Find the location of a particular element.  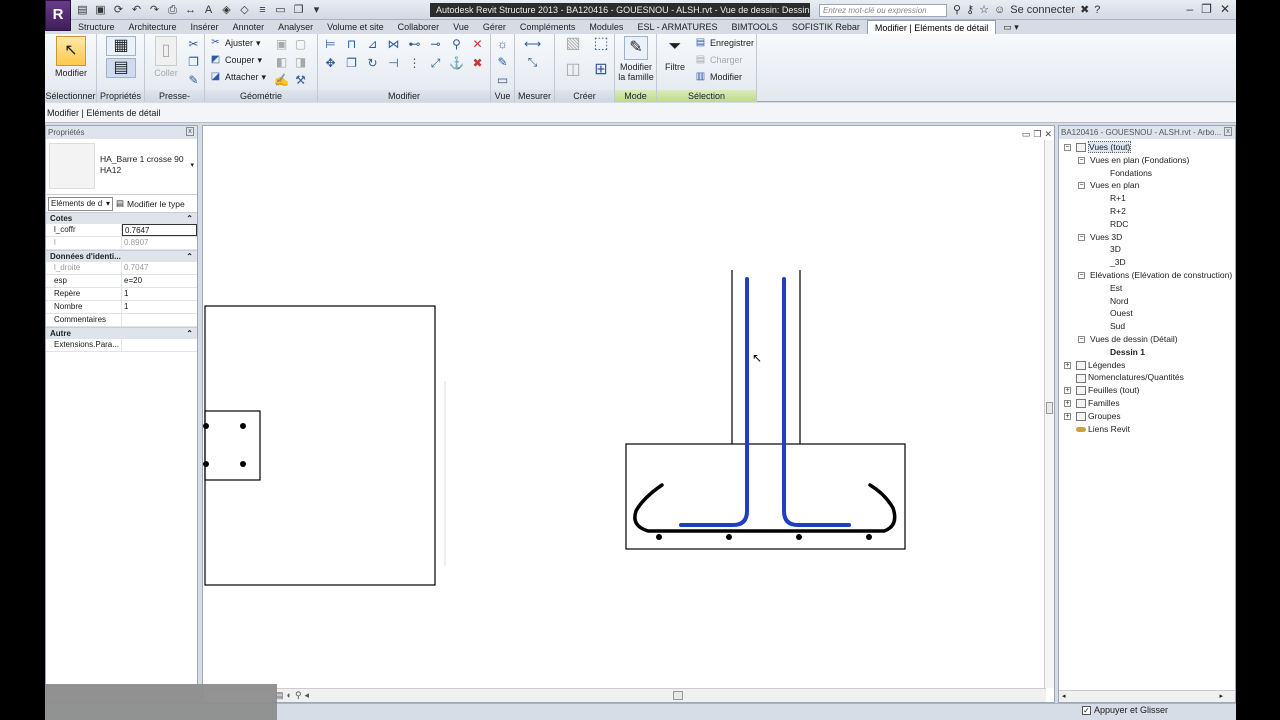

close-views-icon: ▭ is located at coordinates (280, 10).